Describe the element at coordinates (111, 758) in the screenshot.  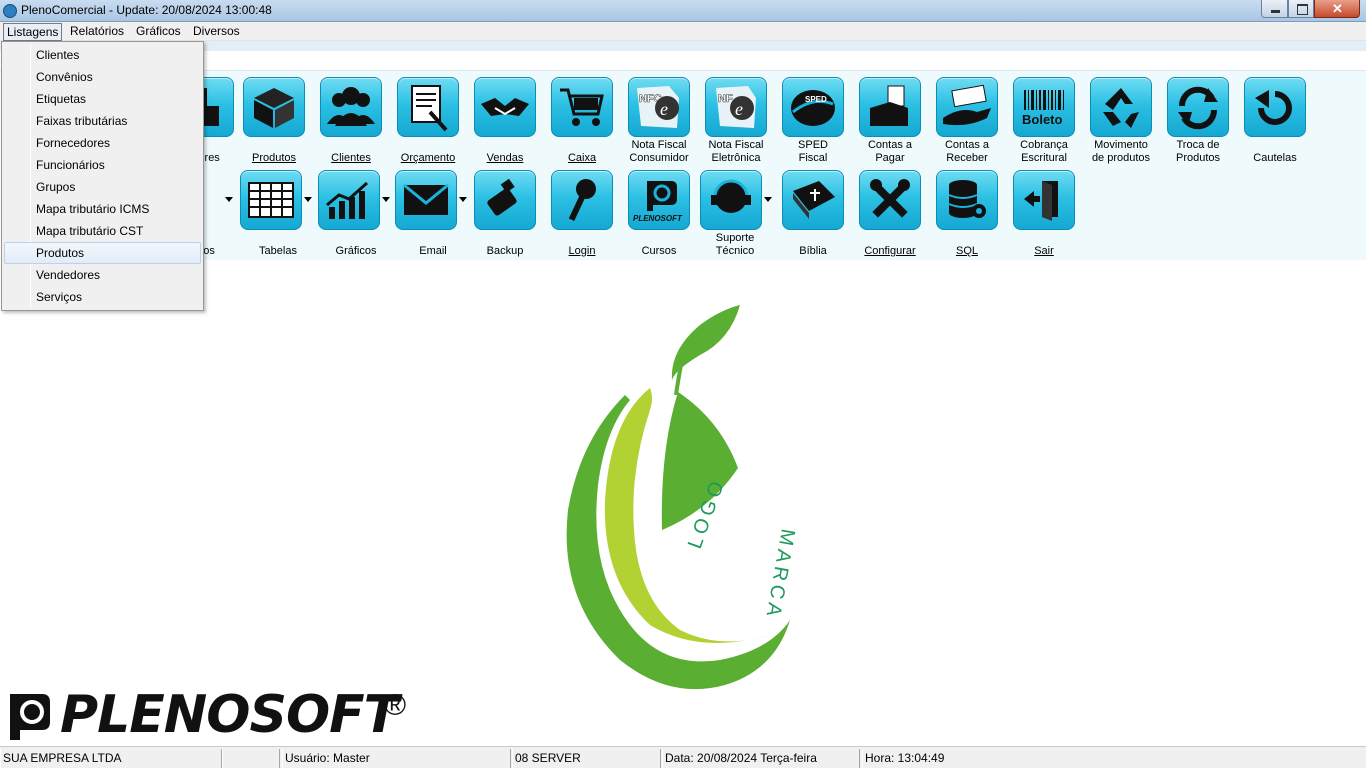
I see `status-company: SUA EMPRESA LTDA` at that location.